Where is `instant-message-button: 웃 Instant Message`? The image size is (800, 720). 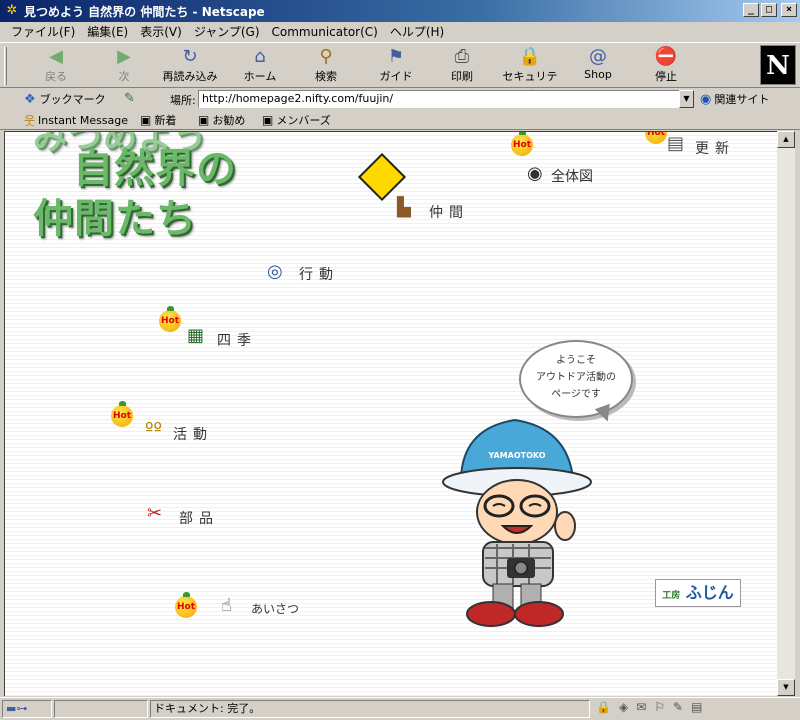
instant-message-button: 웃 Instant Message is located at coordinates (76, 120).